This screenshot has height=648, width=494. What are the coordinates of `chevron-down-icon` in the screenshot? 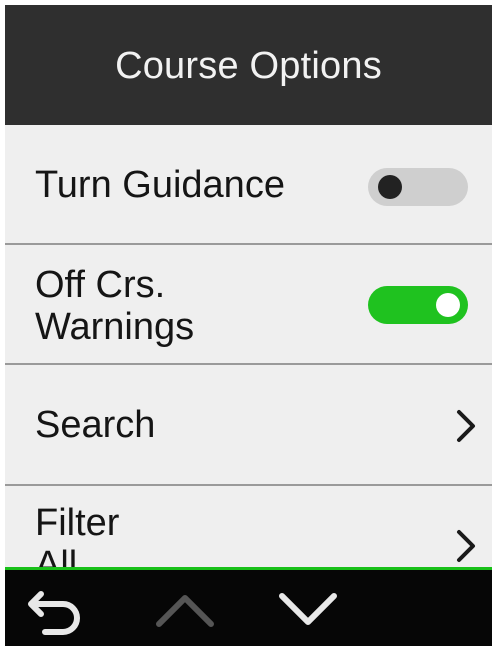 It's located at (308, 610).